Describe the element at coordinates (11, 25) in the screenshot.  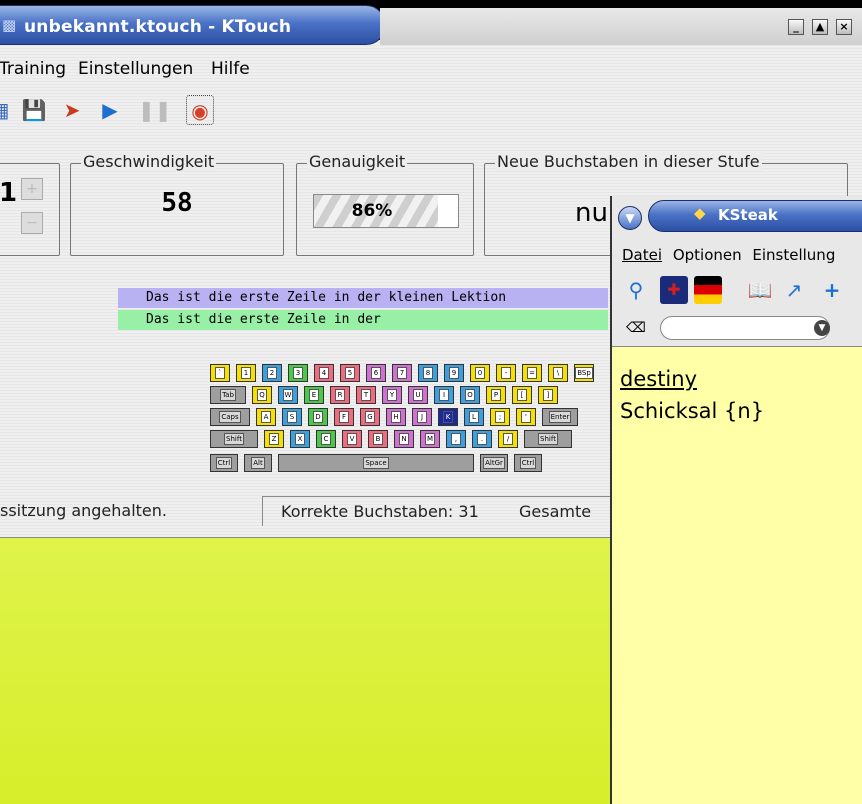
I see `ktouch-app-icon: ▩` at that location.